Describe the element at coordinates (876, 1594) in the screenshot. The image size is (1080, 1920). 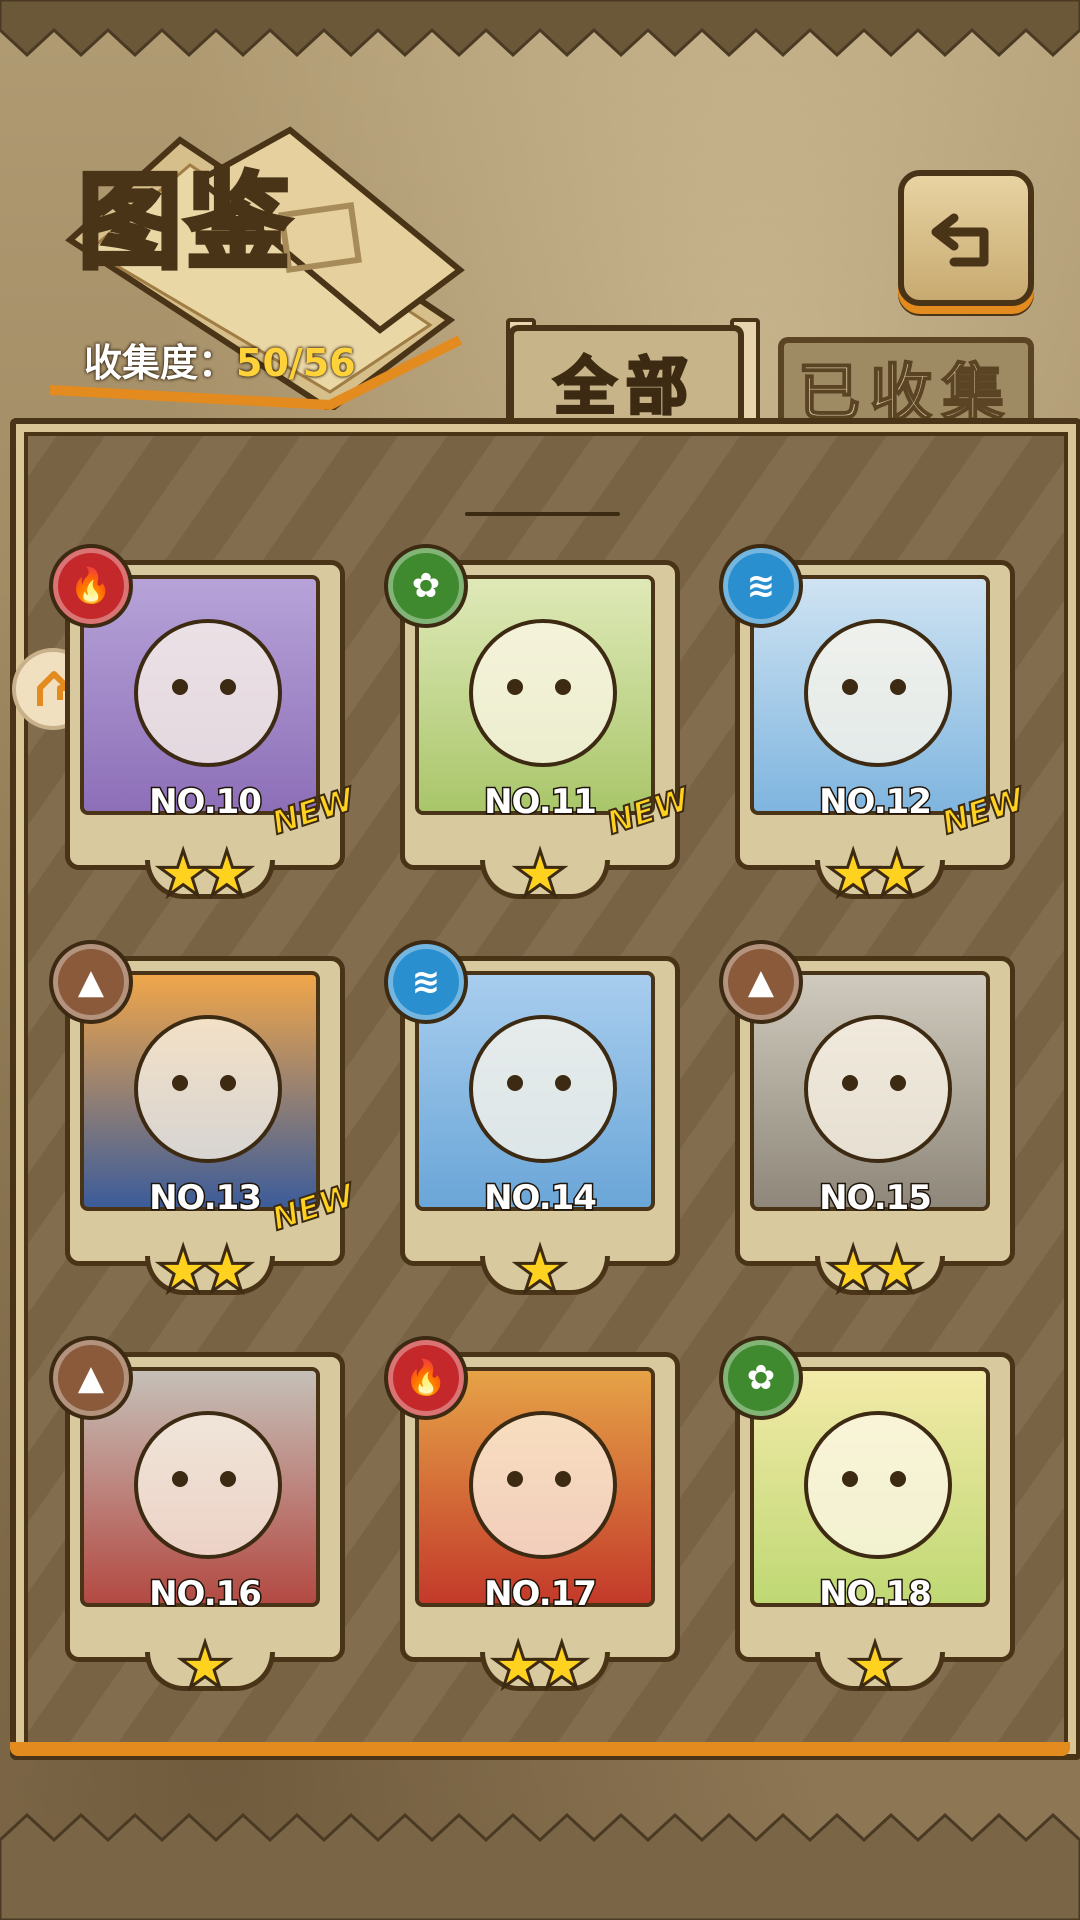
I see `card-number: NO.18` at that location.